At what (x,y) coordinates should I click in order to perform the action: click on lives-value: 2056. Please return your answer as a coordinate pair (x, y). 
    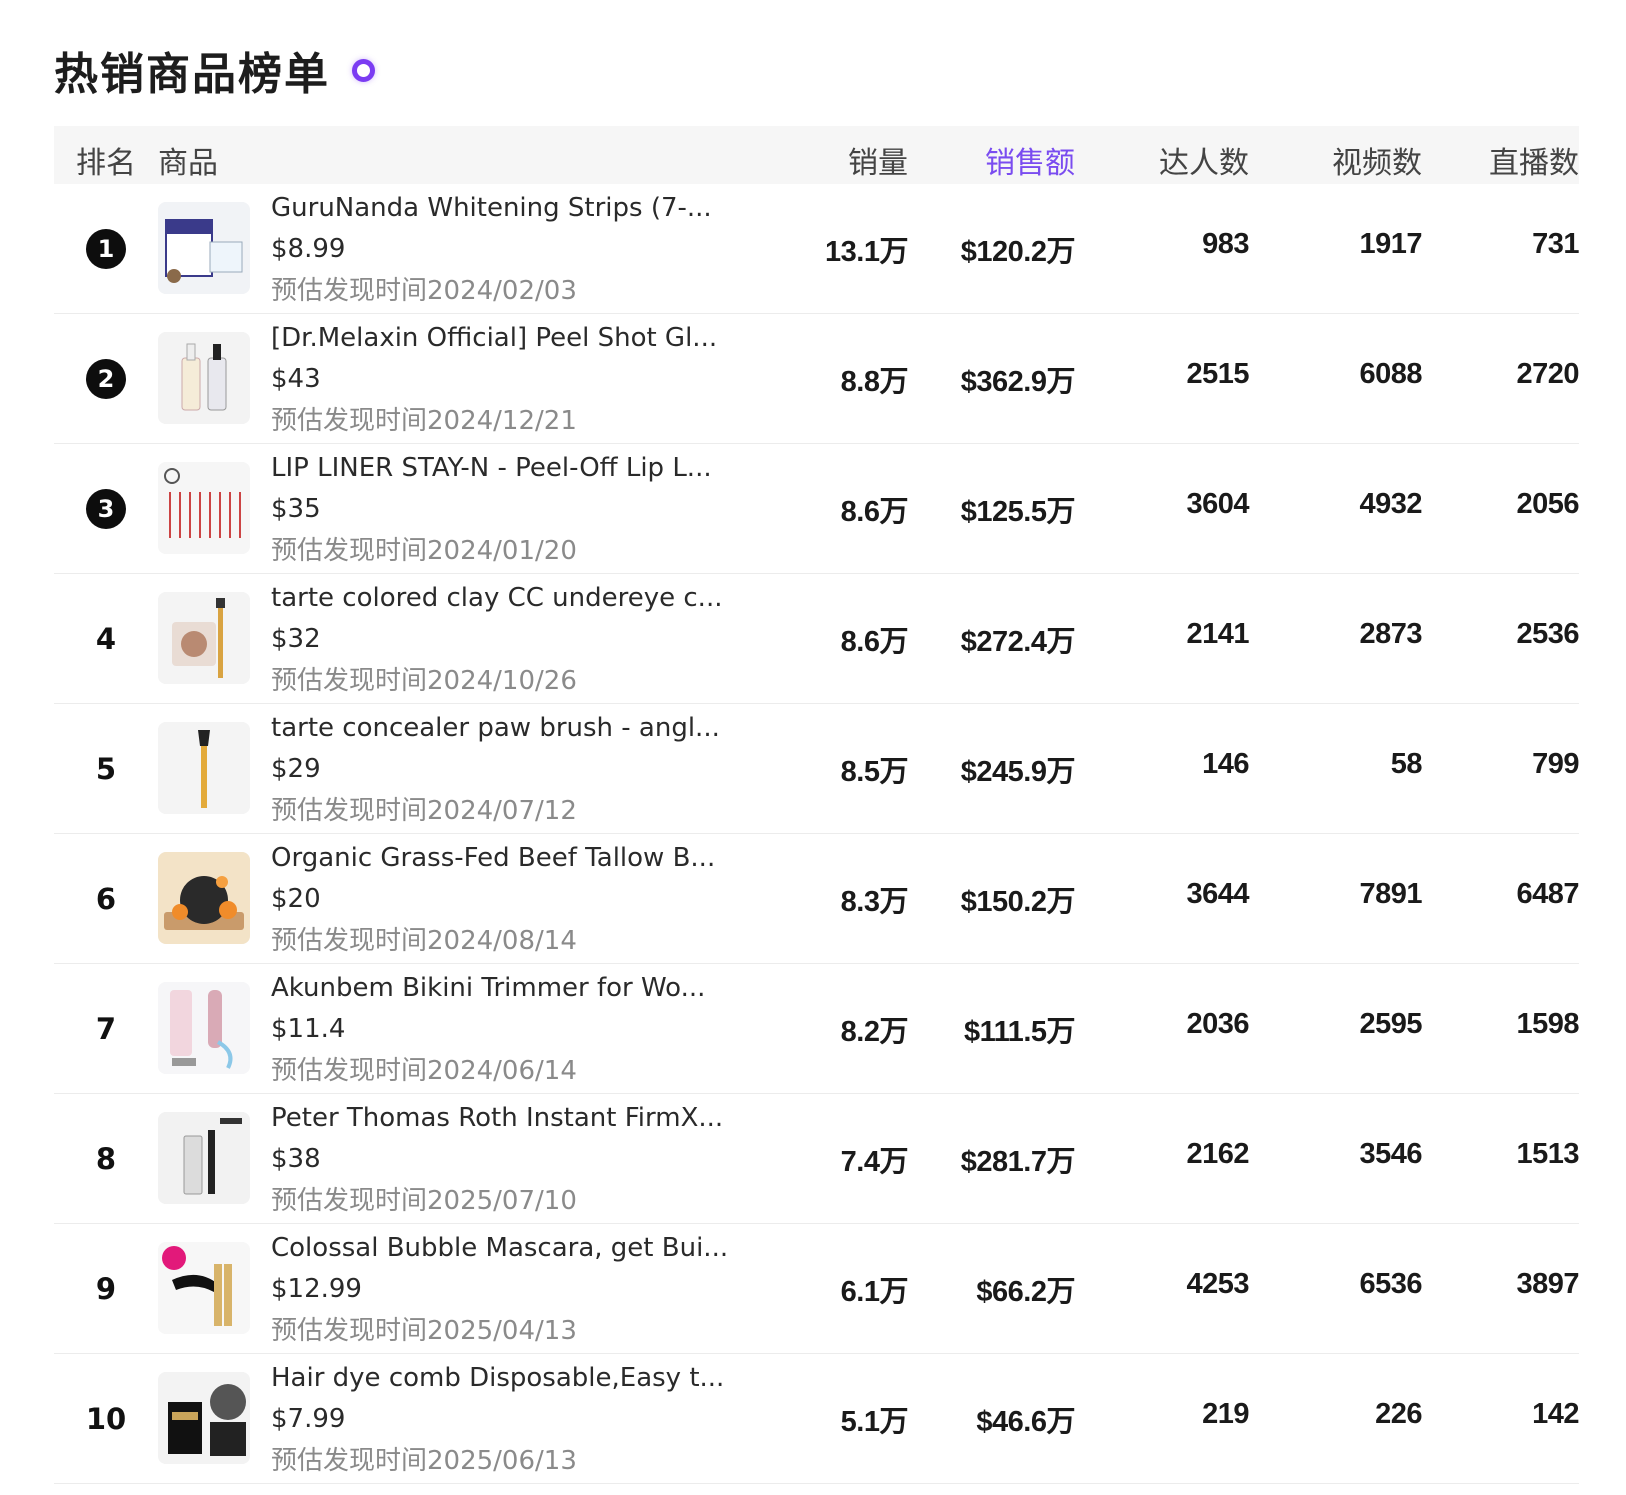
    Looking at the image, I should click on (1547, 504).